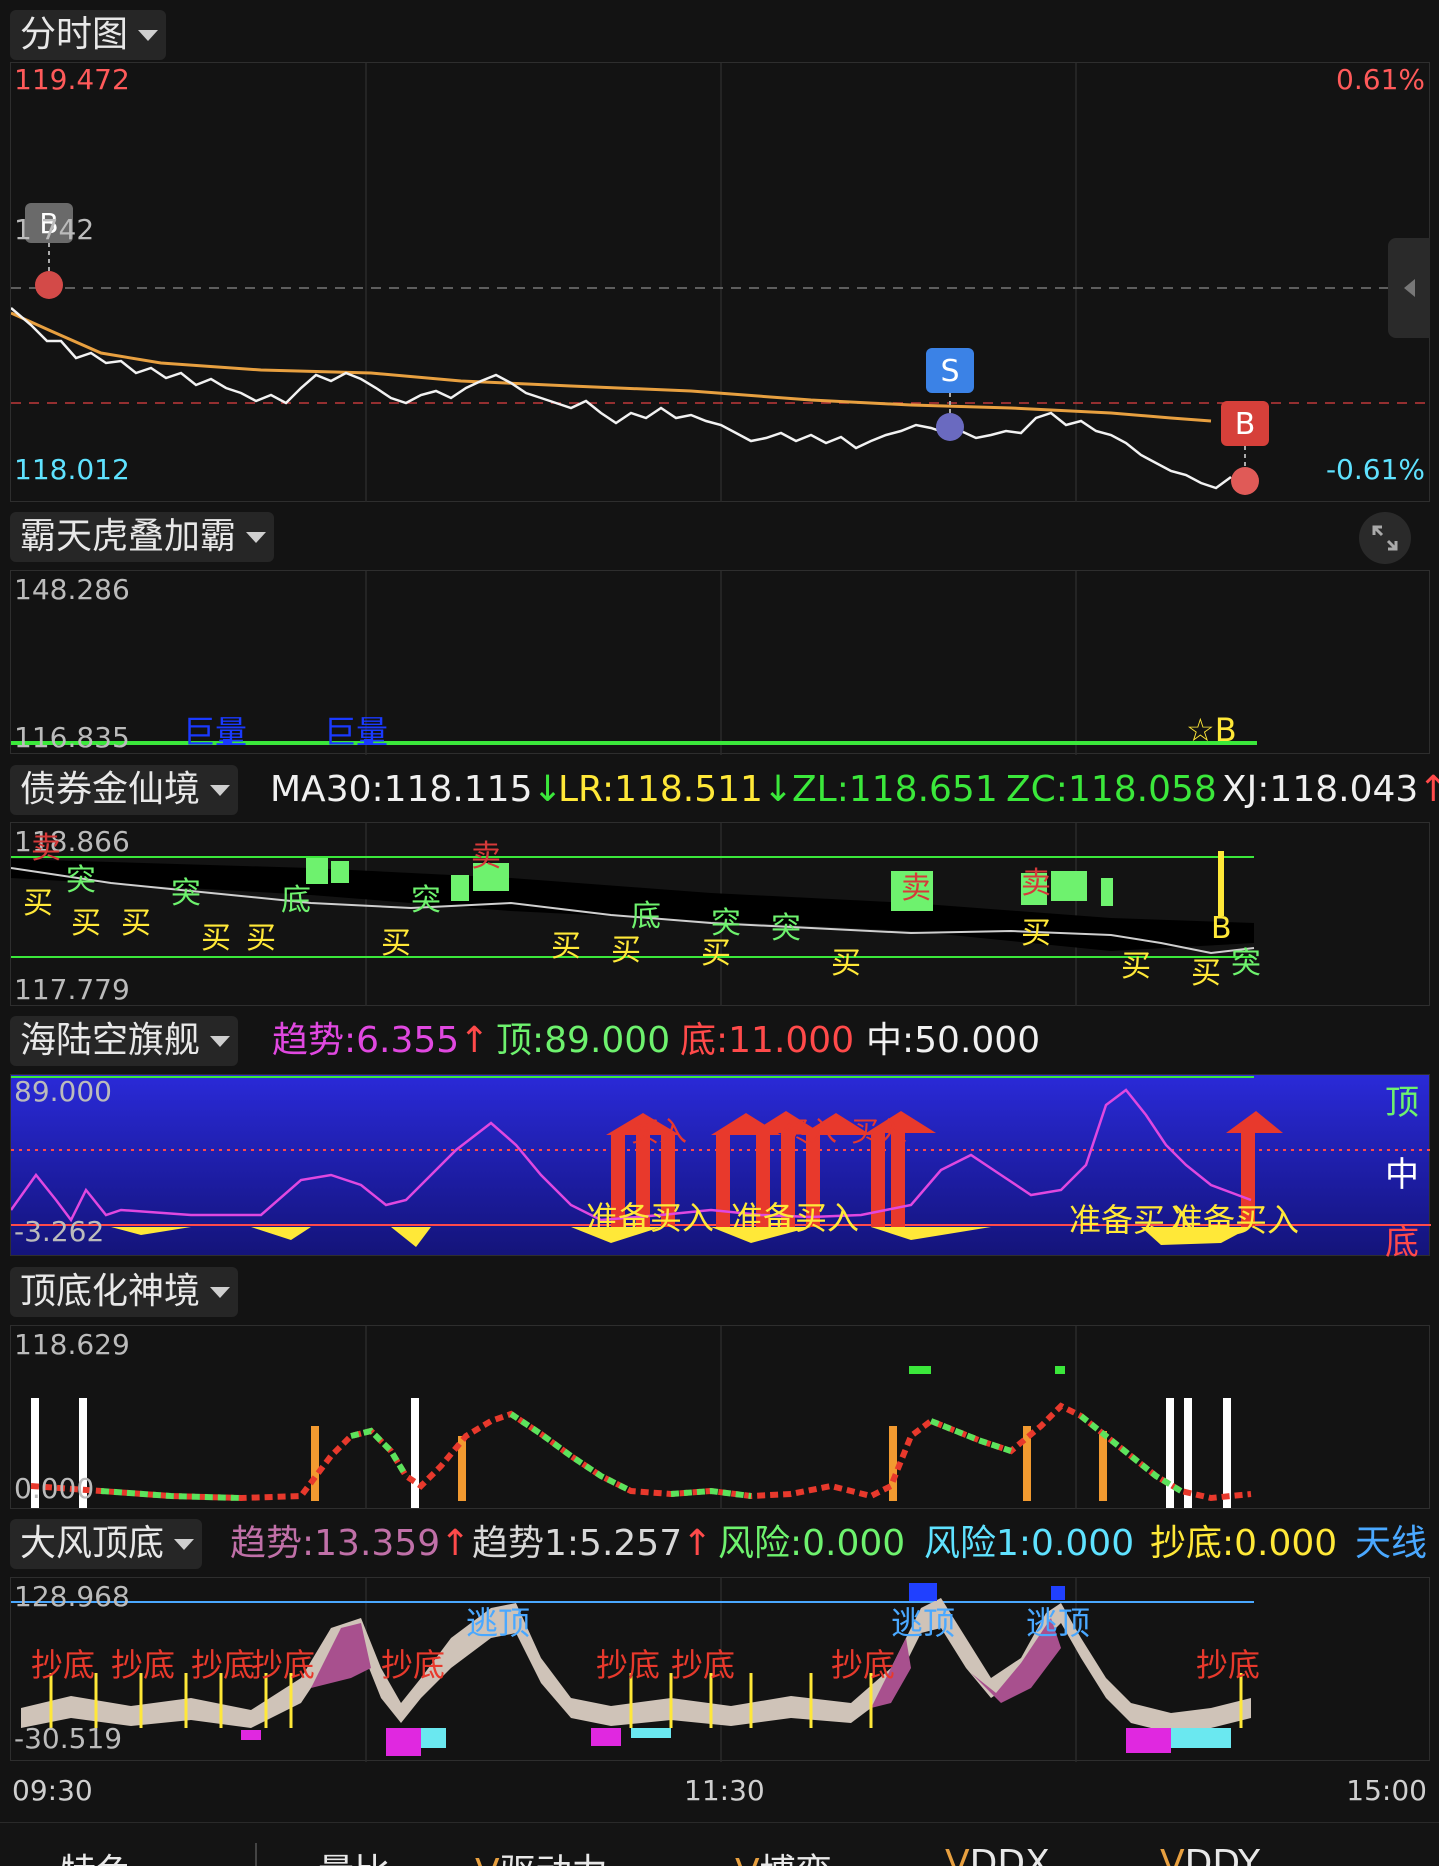 The height and width of the screenshot is (1866, 1439). What do you see at coordinates (724, 1790) in the screenshot?
I see `time-axis-mid: 11:30` at bounding box center [724, 1790].